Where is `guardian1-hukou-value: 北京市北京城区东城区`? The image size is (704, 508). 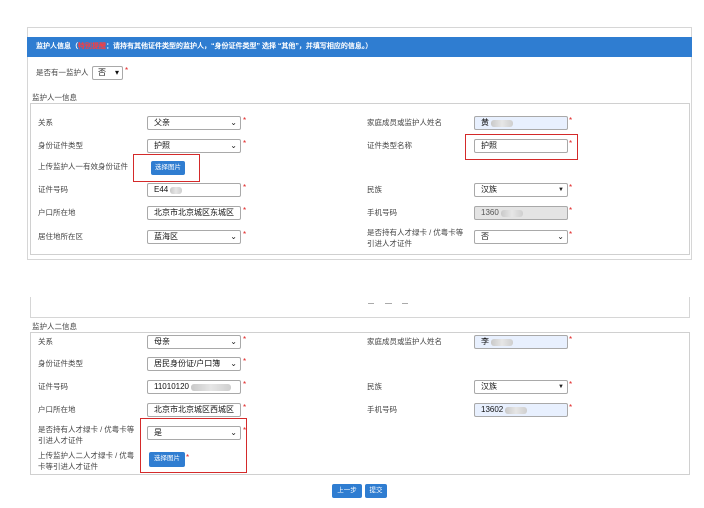
guardian1-hukou-value: 北京市北京城区东城区 is located at coordinates (194, 212).